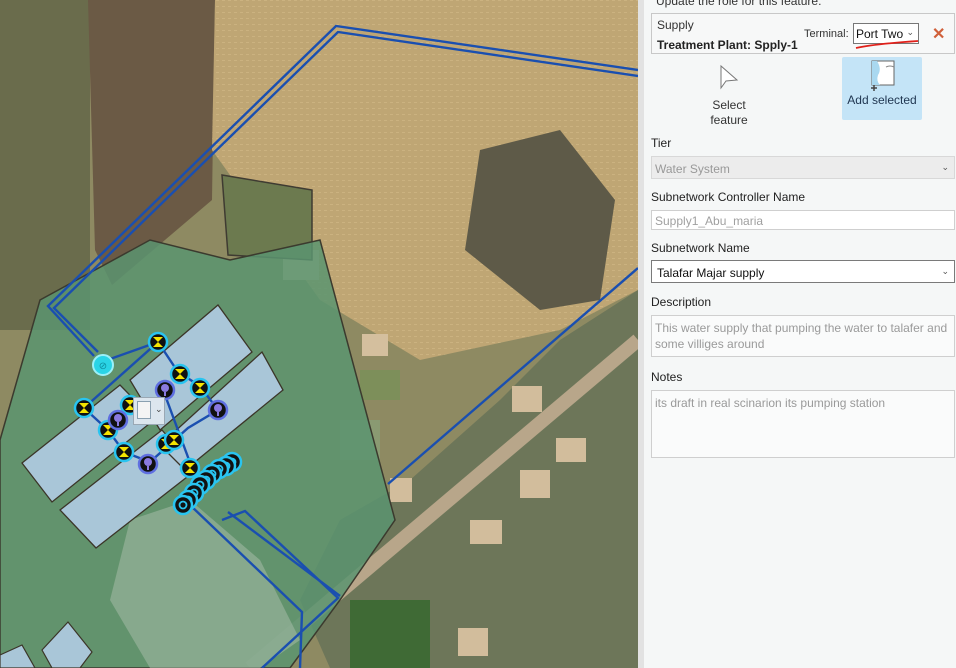 This screenshot has width=956, height=668. Describe the element at coordinates (729, 105) in the screenshot. I see `select-feature-label-1: Select` at that location.